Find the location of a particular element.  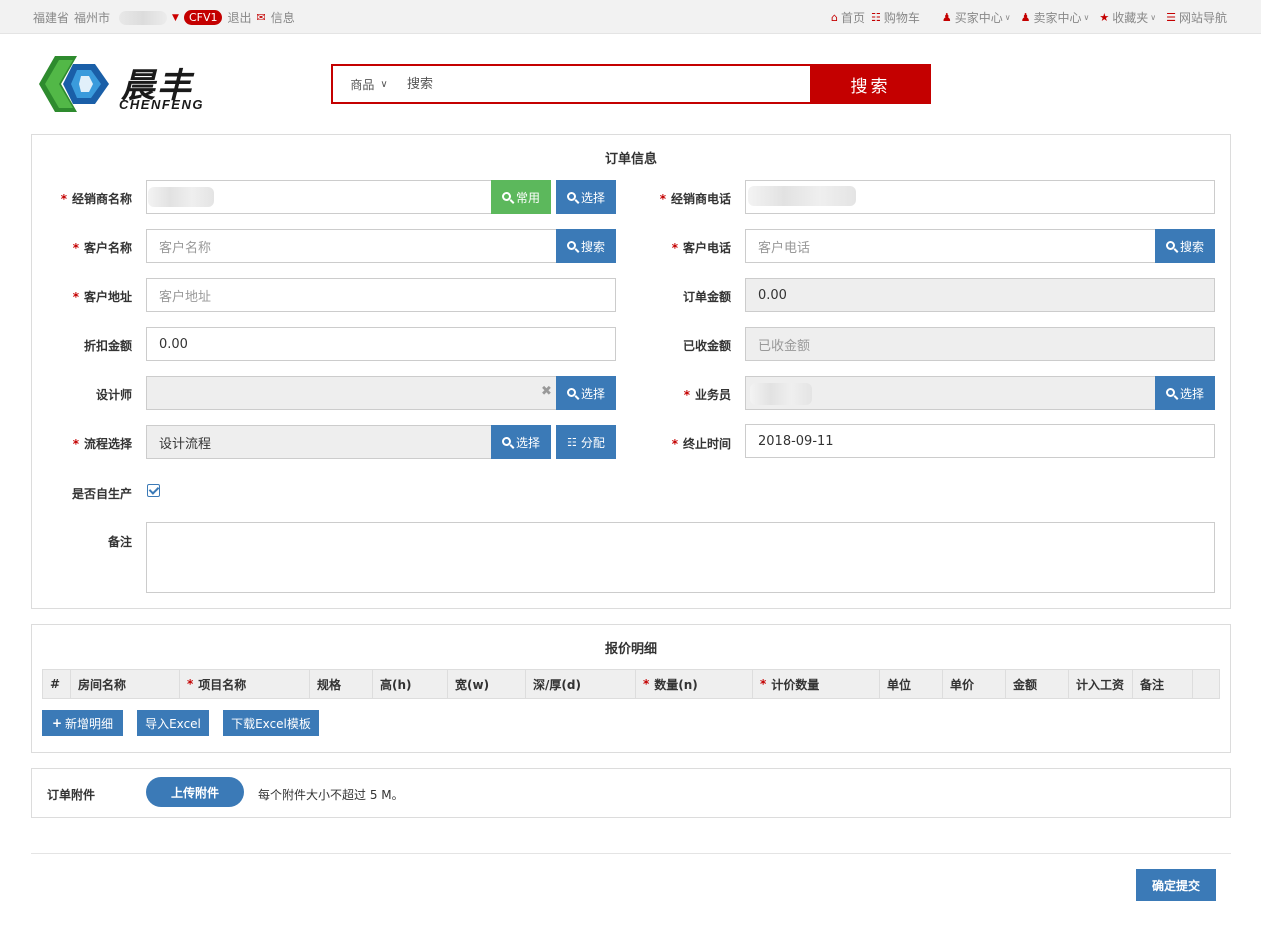

customer-phone-label: * 客户电话 is located at coordinates (701, 248).